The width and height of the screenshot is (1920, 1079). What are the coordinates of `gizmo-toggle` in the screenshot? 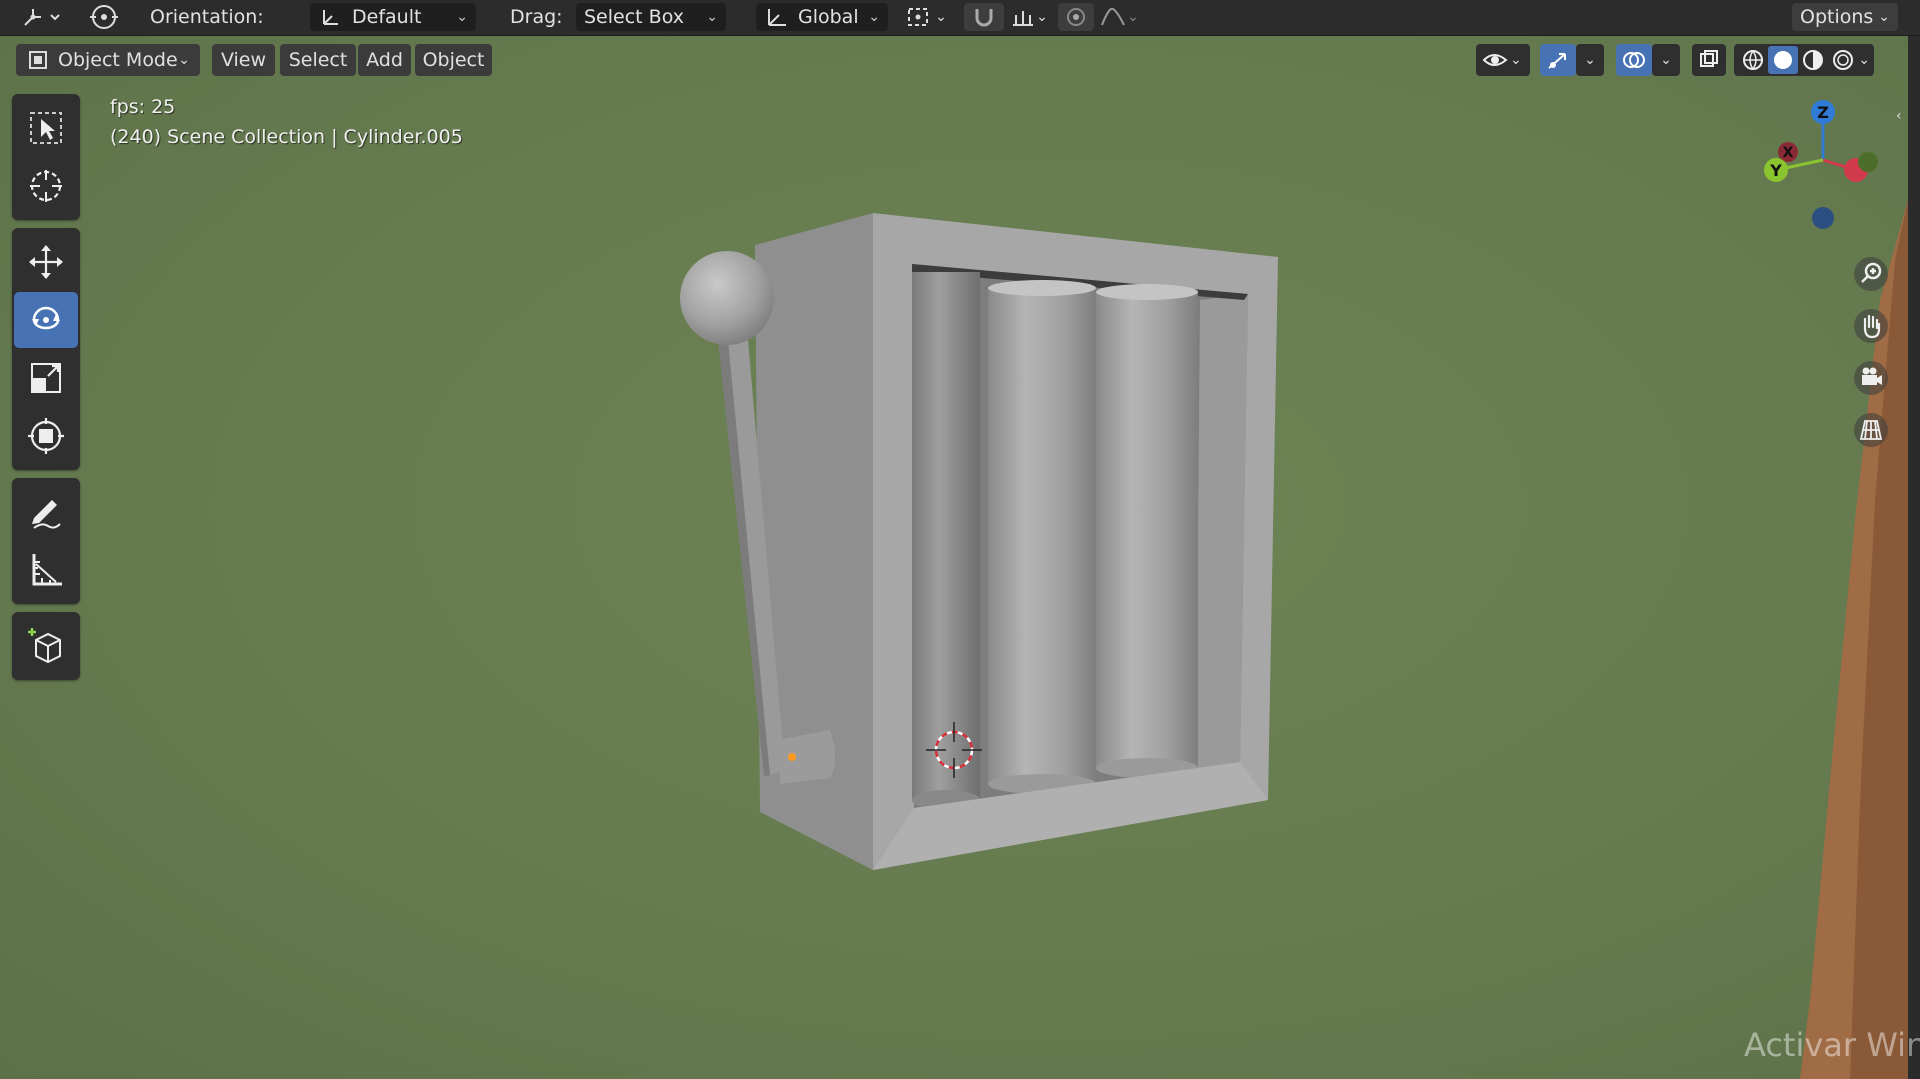 It's located at (1558, 60).